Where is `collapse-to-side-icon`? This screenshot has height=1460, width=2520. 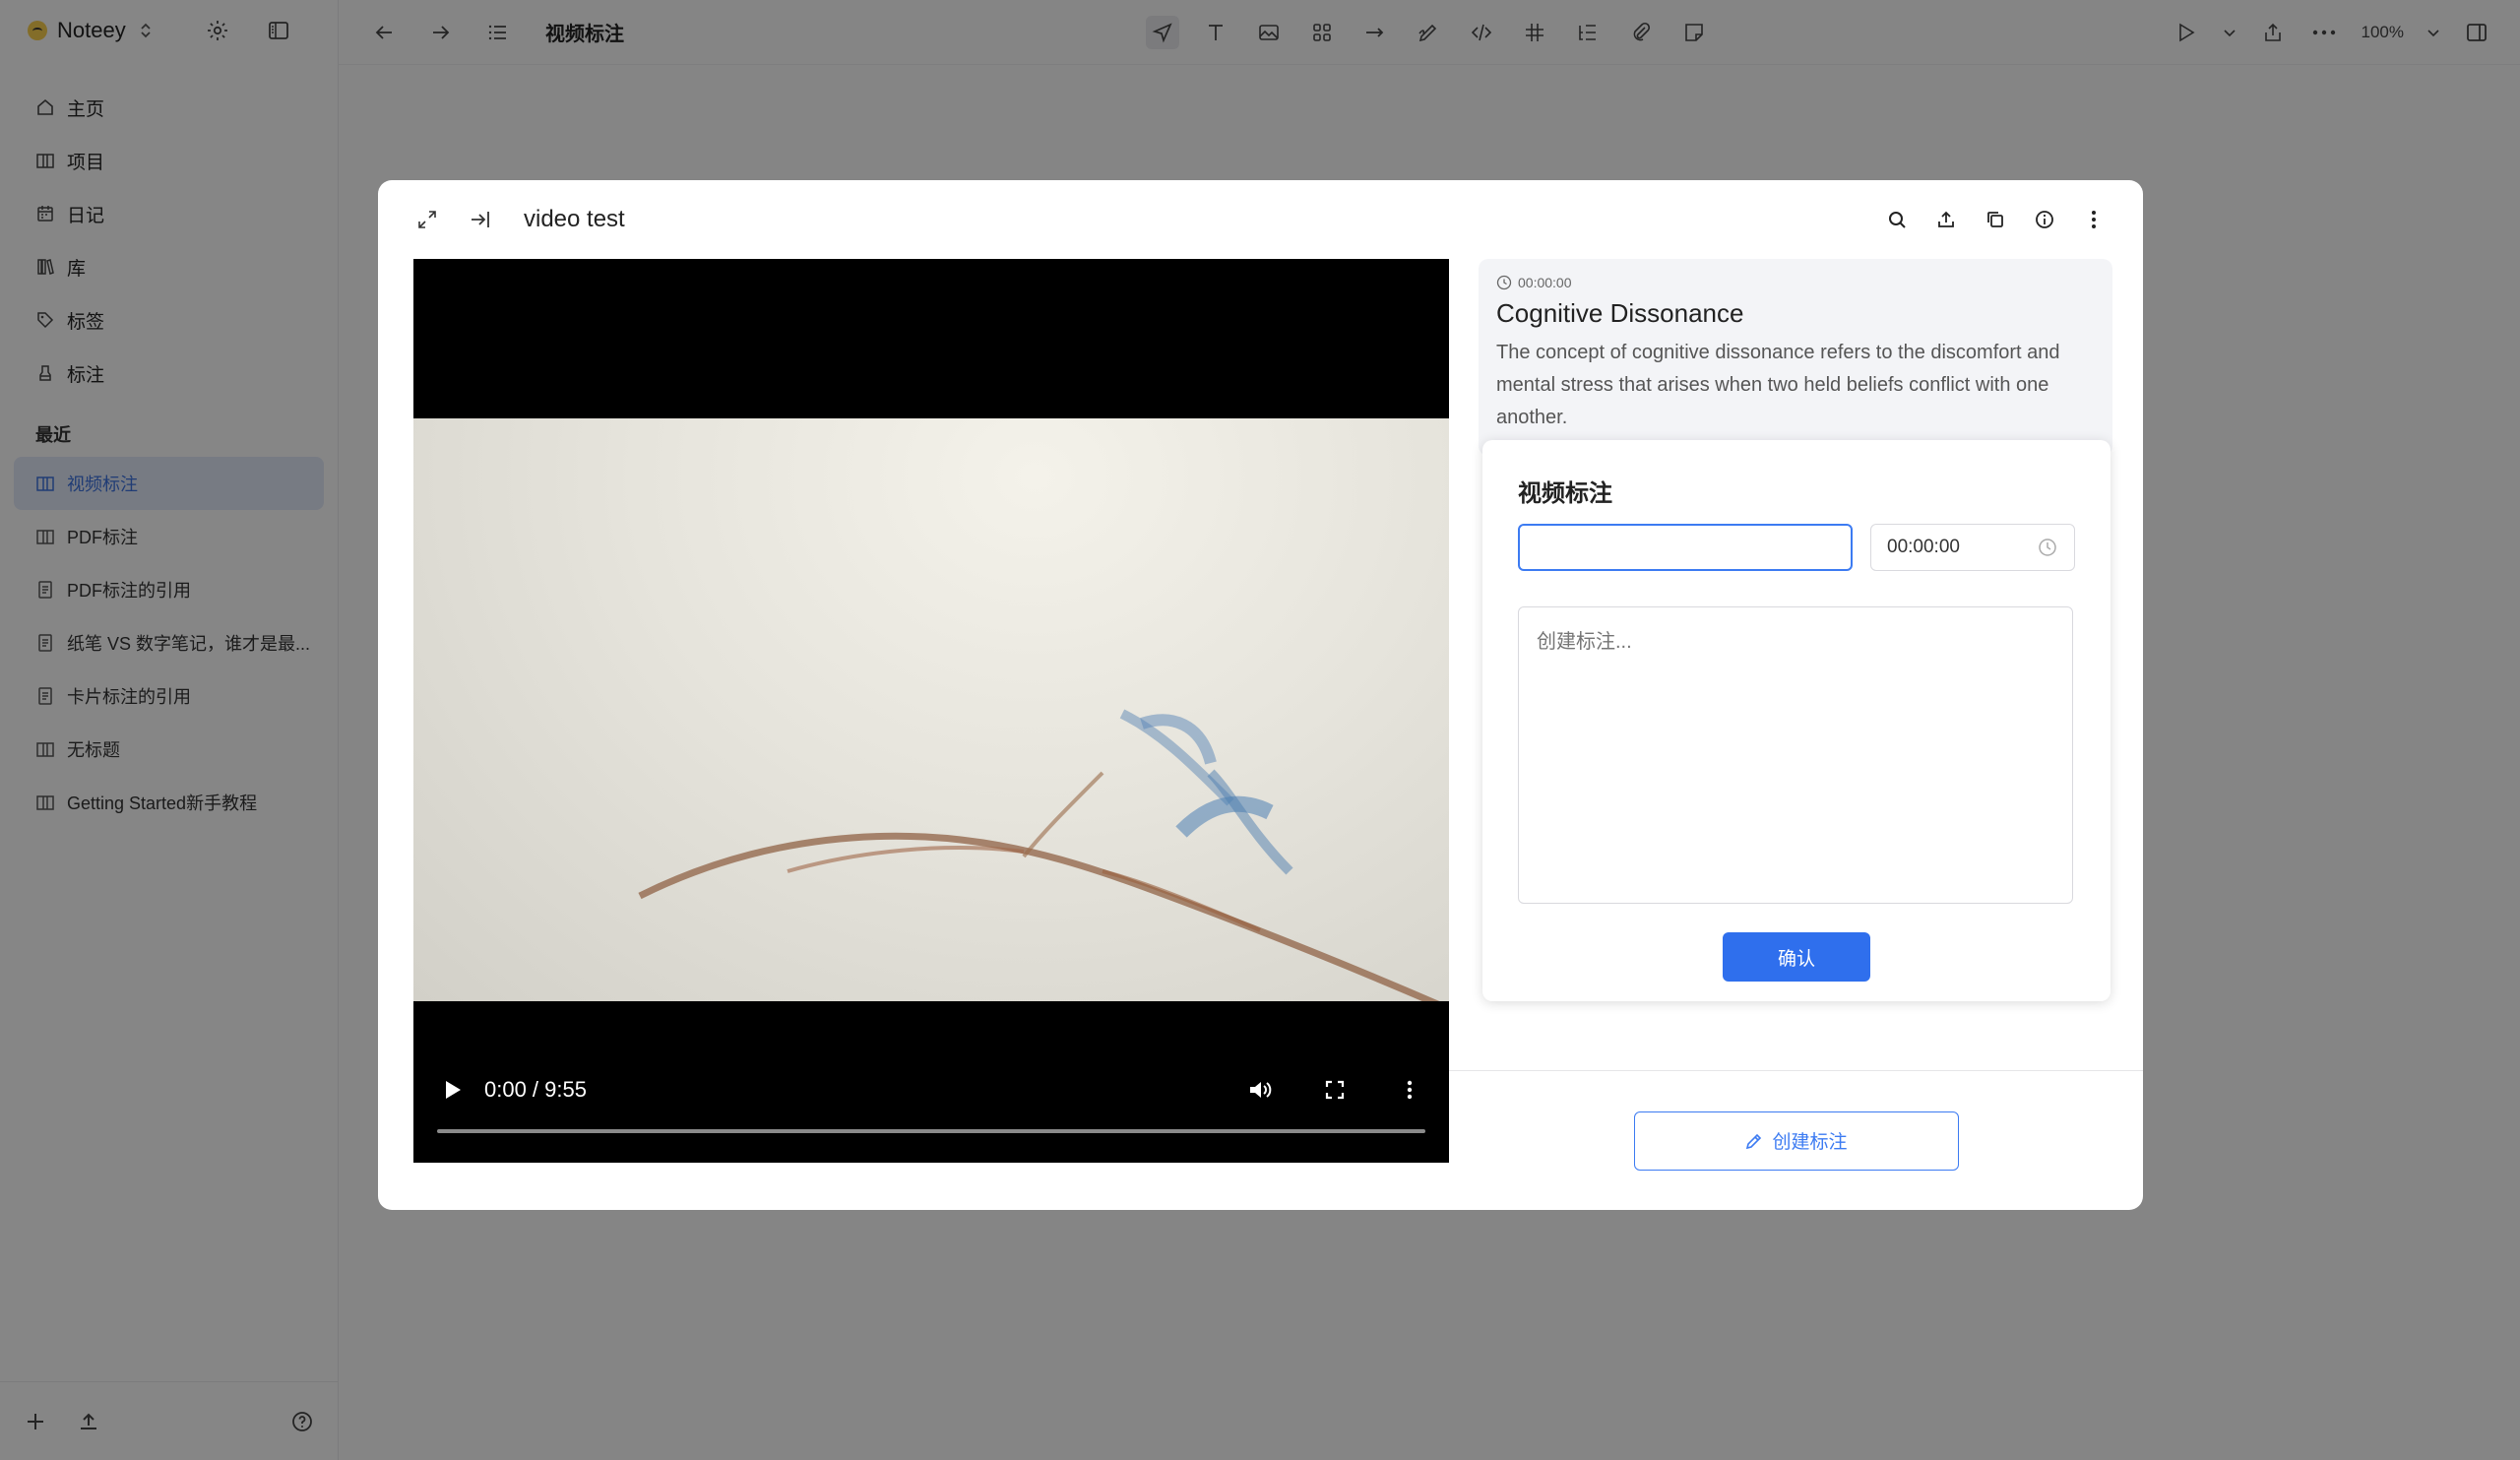
collapse-to-side-icon is located at coordinates (480, 219).